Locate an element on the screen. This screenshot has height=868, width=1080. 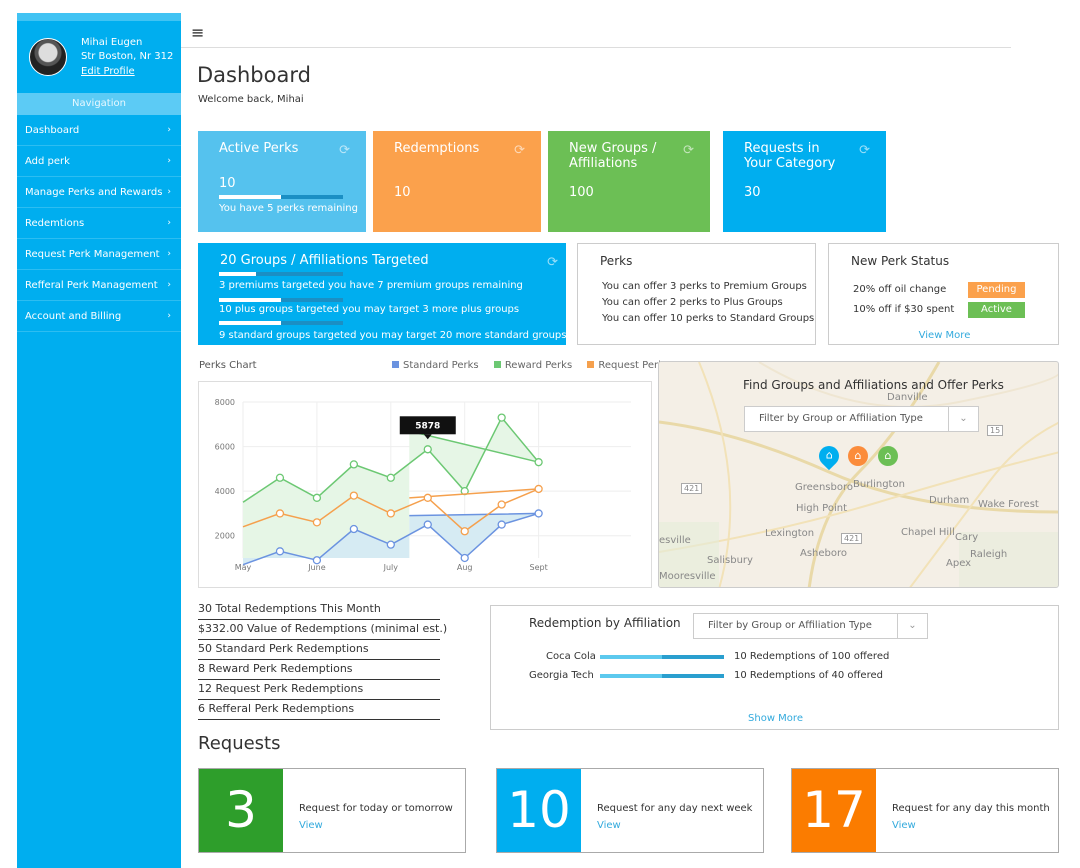
page-title: Dashboard is located at coordinates (254, 75).